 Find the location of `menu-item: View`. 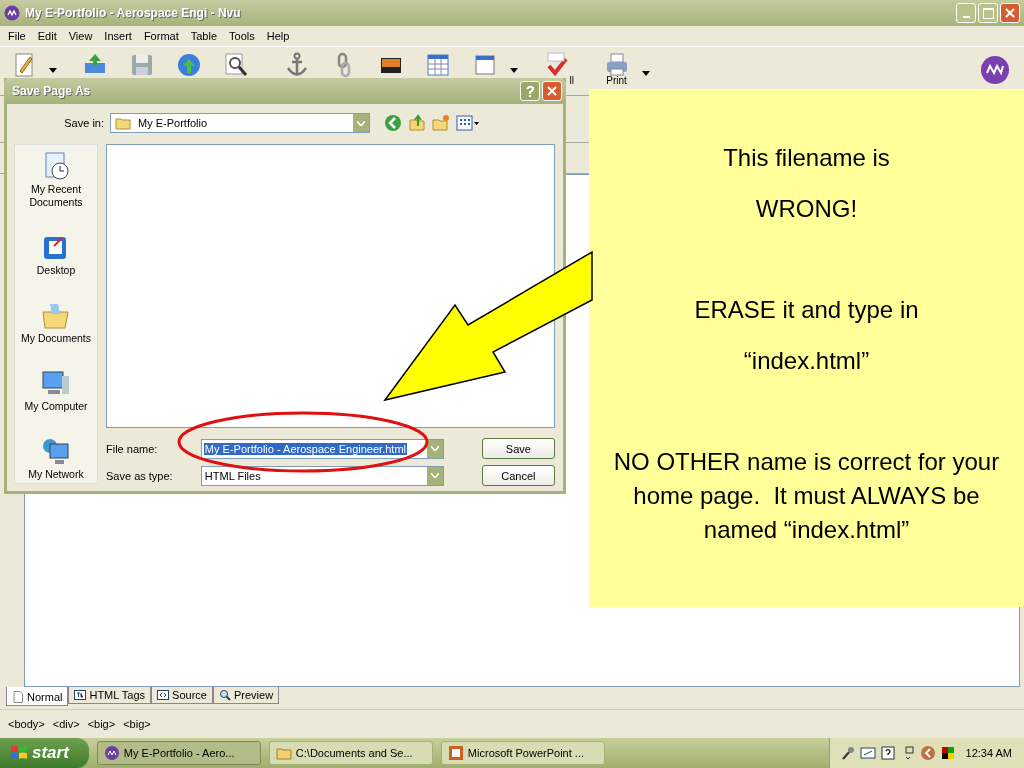

menu-item: View is located at coordinates (80, 36).